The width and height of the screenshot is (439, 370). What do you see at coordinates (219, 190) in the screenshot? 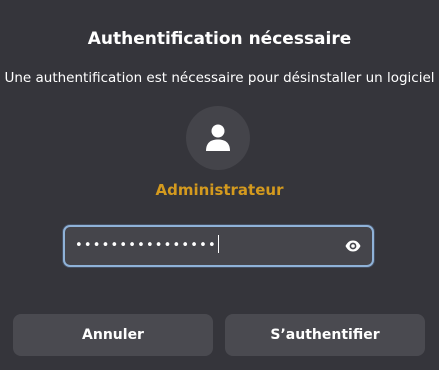
I see `user-name: Administrateur` at bounding box center [219, 190].